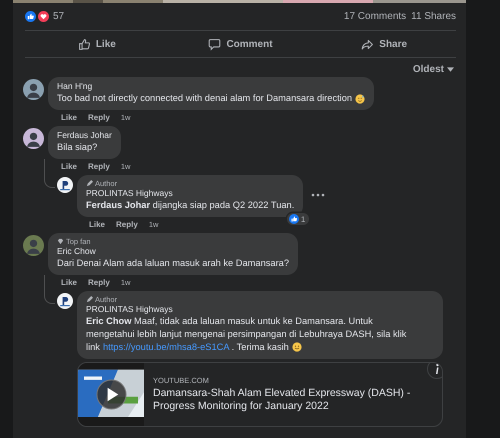 The image size is (500, 438). What do you see at coordinates (204, 98) in the screenshot?
I see `comment-text: Too bad not directly connected with denai alam for Damansara direction` at bounding box center [204, 98].